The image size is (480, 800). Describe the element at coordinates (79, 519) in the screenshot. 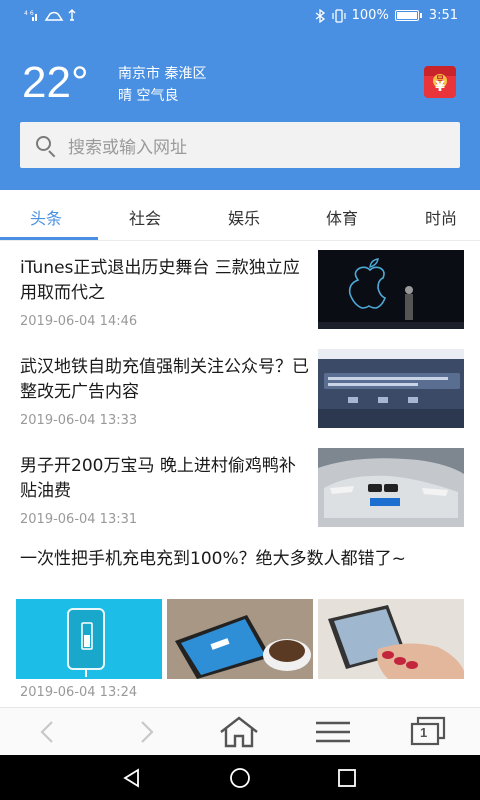

I see `news-time: 2019-06-04 13:31` at that location.